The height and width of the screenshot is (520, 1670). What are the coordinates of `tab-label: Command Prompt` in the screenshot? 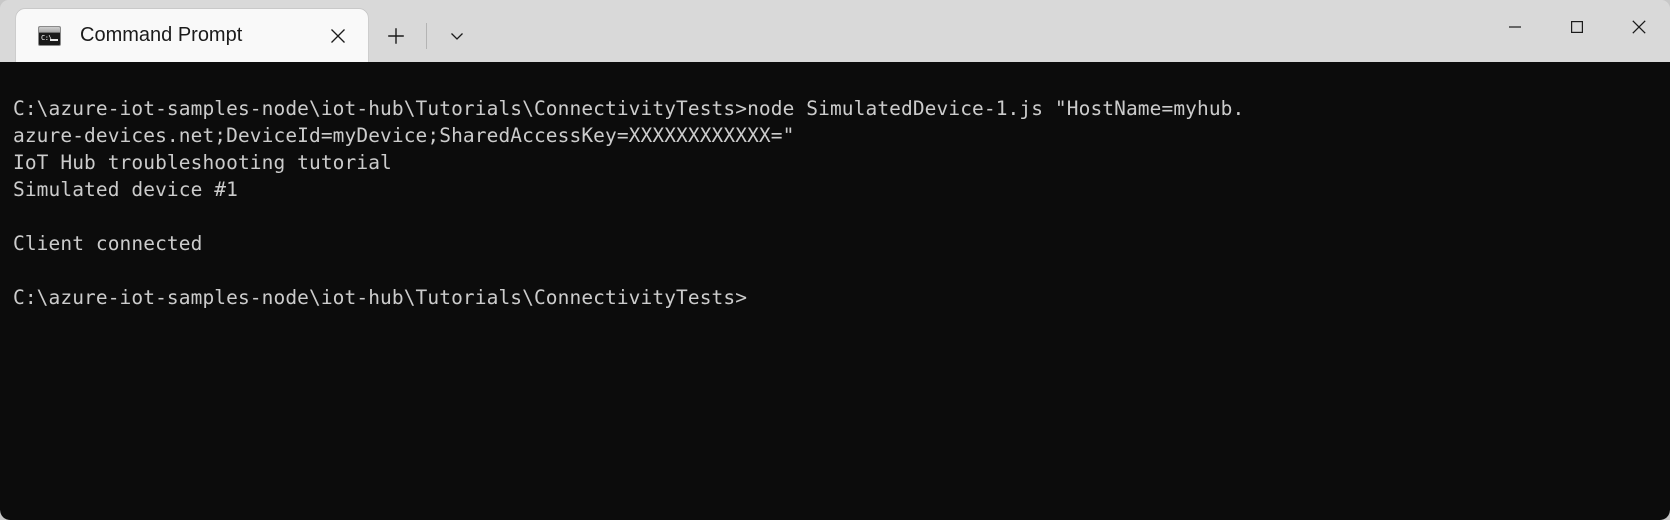 It's located at (161, 35).